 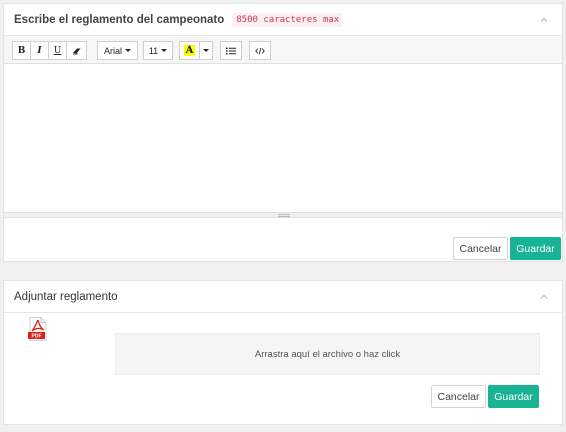 I want to click on resize-grip-icon, so click(x=284, y=215).